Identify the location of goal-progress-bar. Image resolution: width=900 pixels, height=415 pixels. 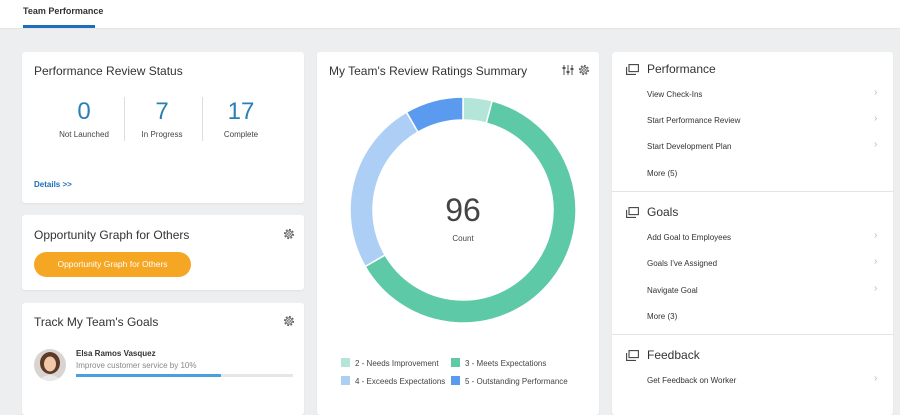
(184, 375).